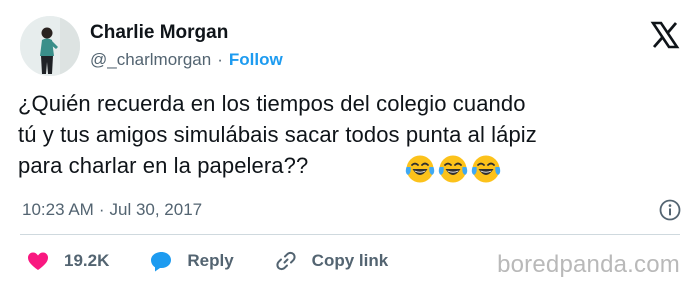 The image size is (700, 287). I want to click on tweet-actions: 19.2K Reply Copy link, so click(227, 261).